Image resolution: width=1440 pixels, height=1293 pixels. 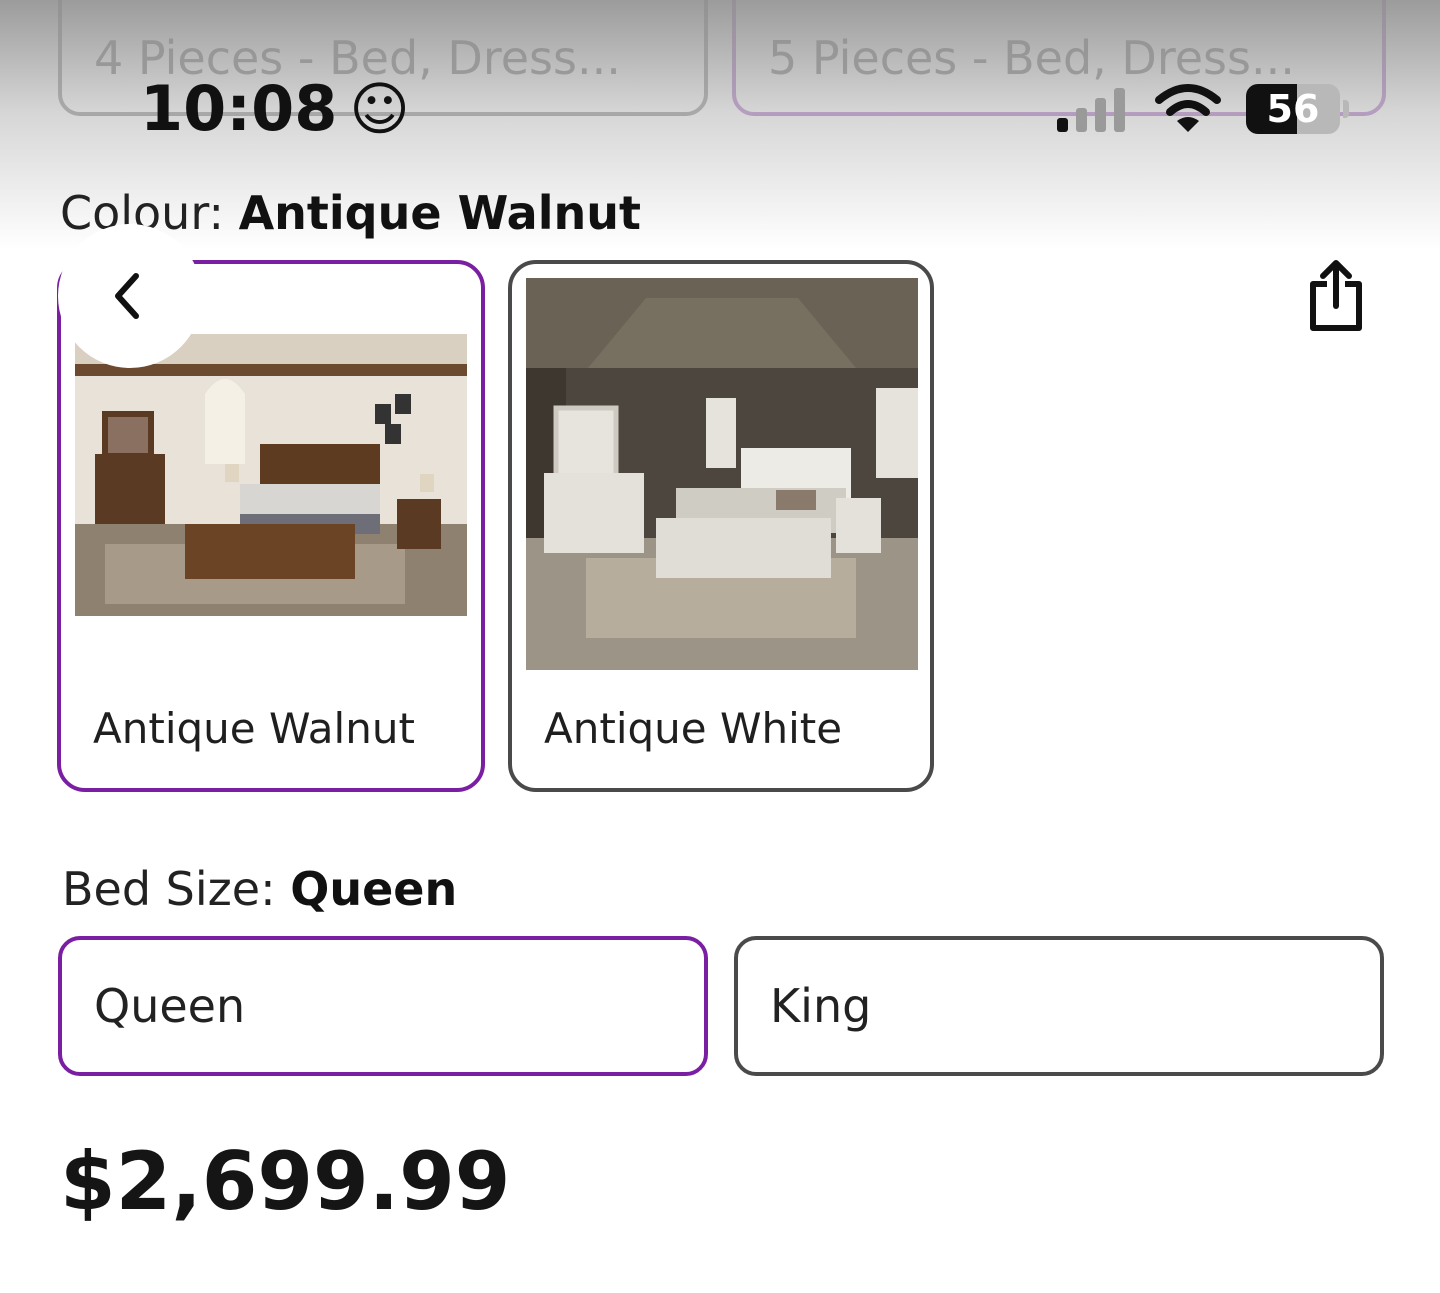 I want to click on antique-walnut-bedroom-image, so click(x=271, y=475).